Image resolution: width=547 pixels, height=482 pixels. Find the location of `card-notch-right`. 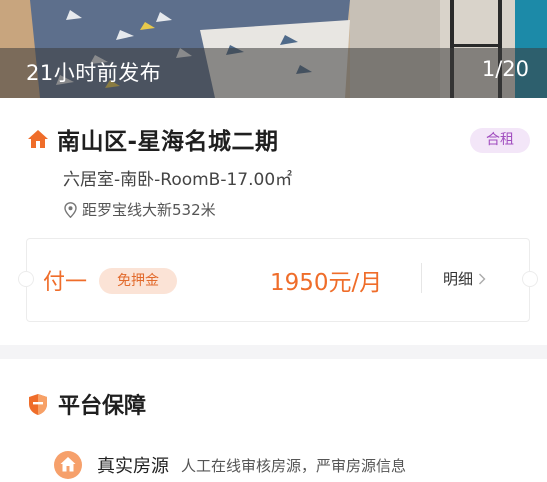

card-notch-right is located at coordinates (530, 279).